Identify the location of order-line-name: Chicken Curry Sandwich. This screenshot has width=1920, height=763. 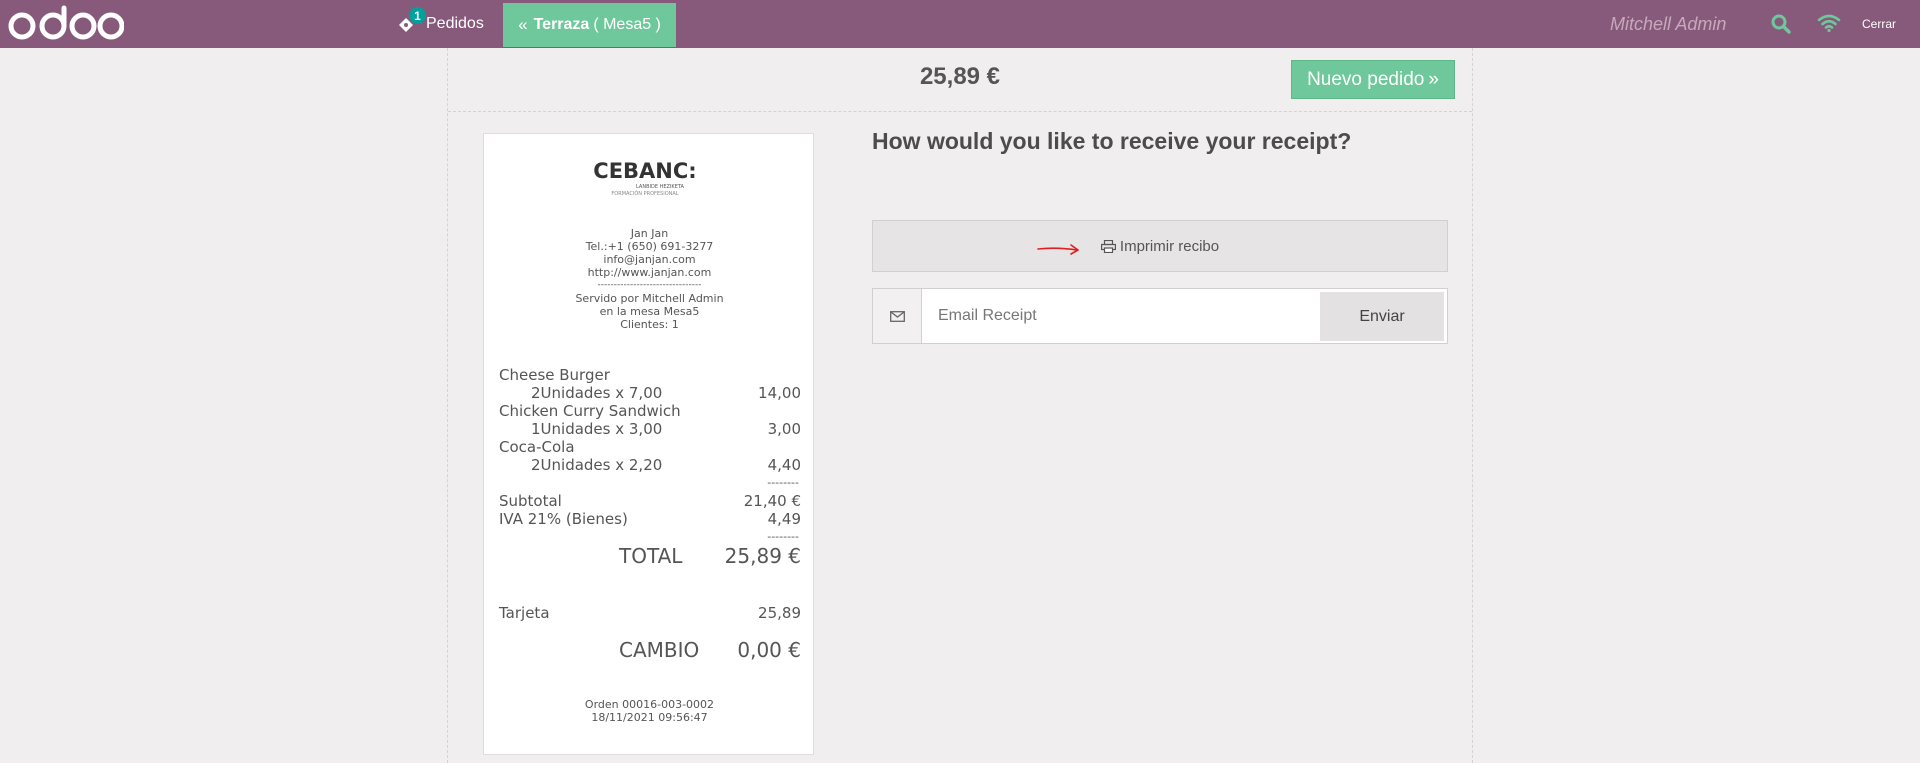
(590, 411).